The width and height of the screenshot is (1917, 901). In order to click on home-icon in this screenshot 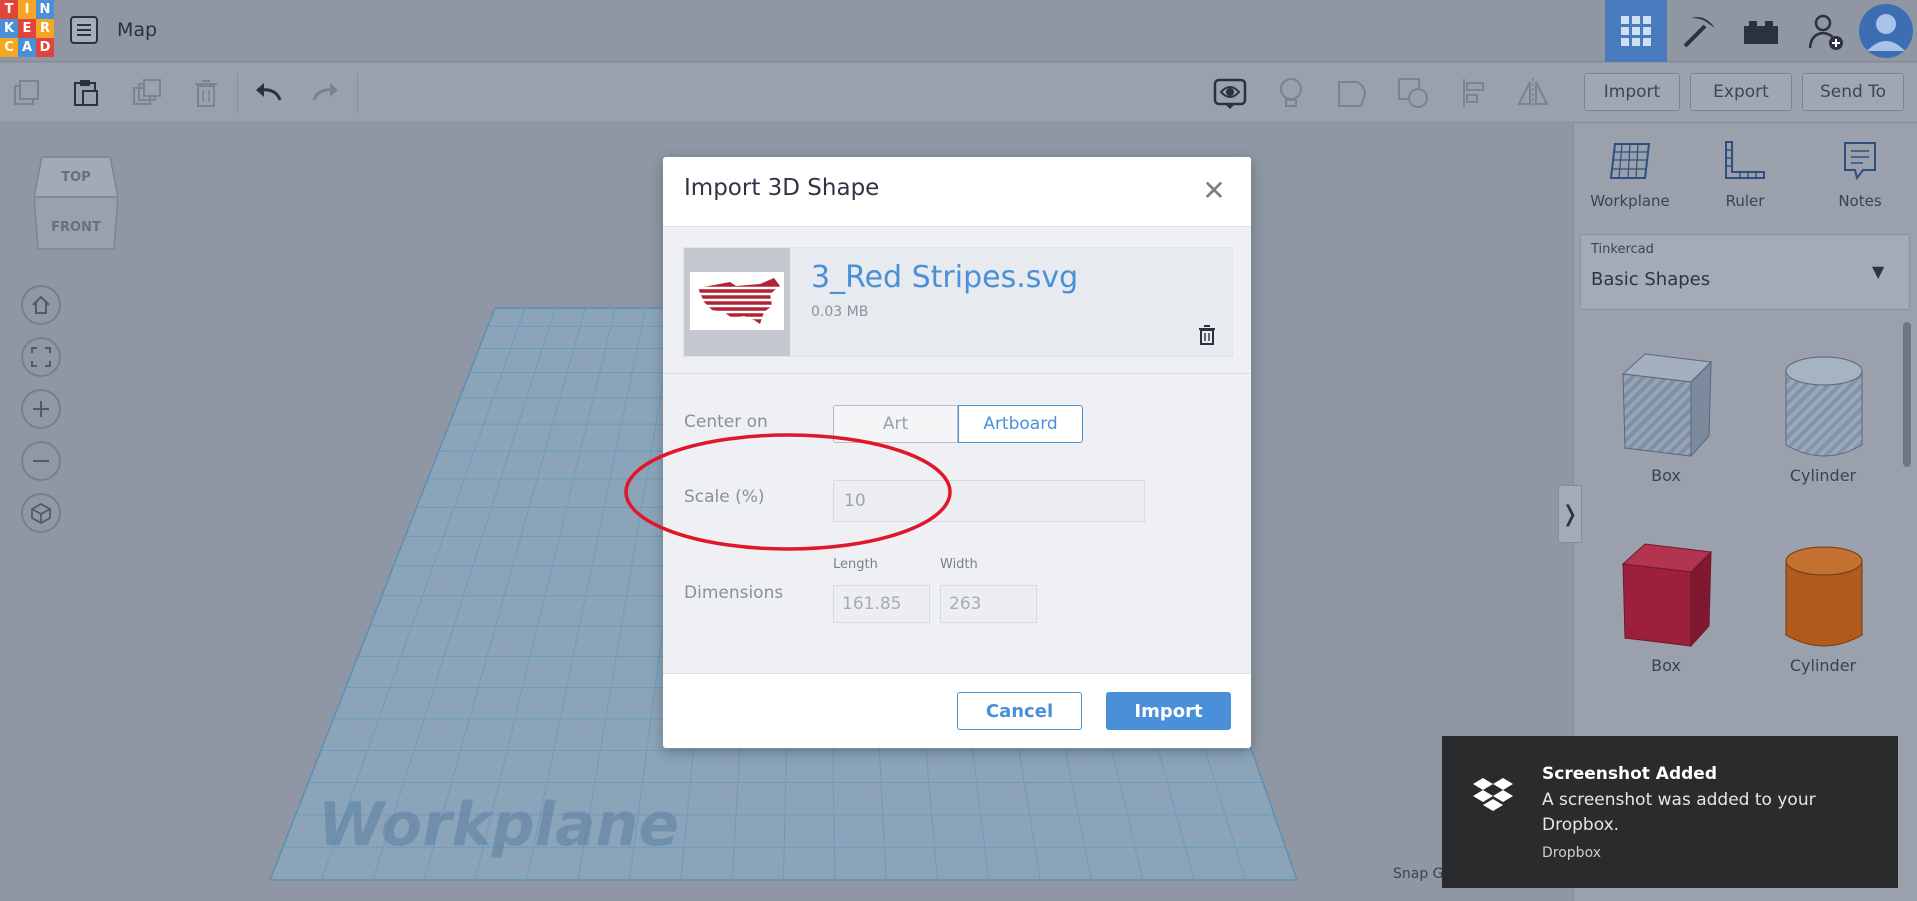, I will do `click(41, 304)`.